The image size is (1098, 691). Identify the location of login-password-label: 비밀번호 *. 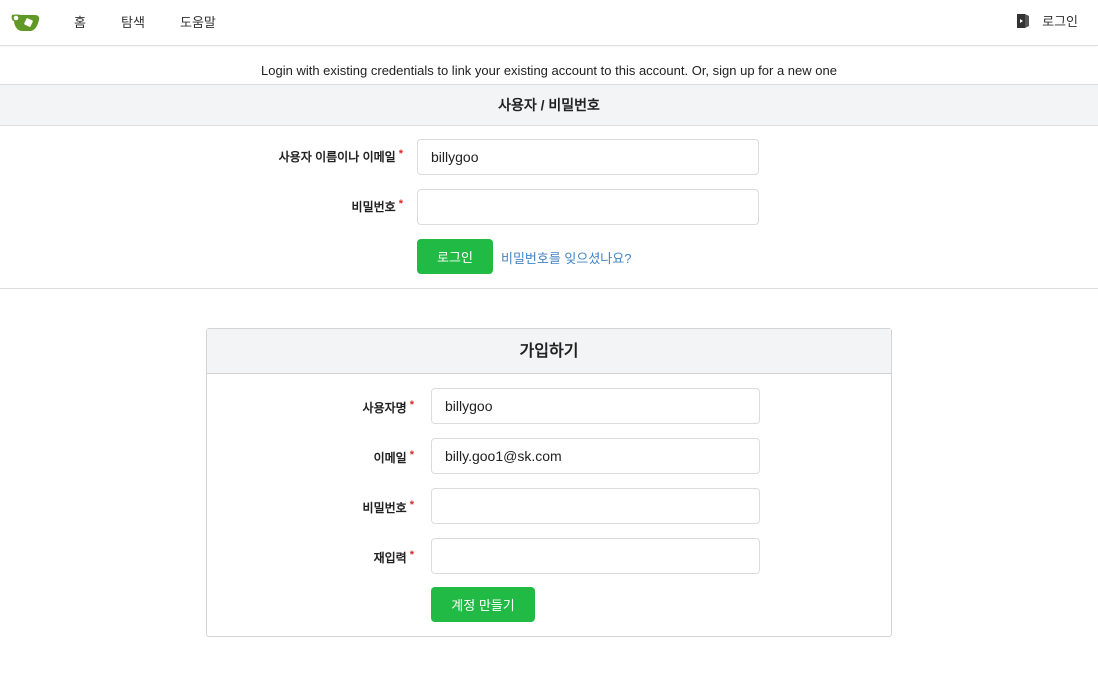
(377, 206).